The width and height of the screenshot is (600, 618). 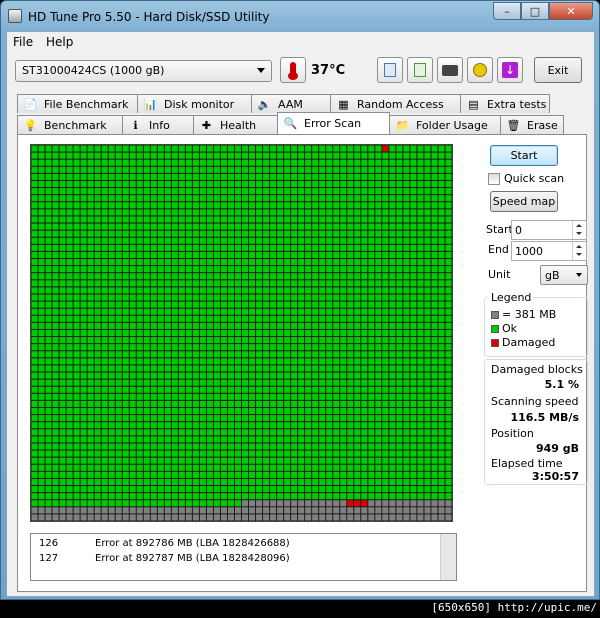 What do you see at coordinates (450, 70) in the screenshot?
I see `screenshot-button` at bounding box center [450, 70].